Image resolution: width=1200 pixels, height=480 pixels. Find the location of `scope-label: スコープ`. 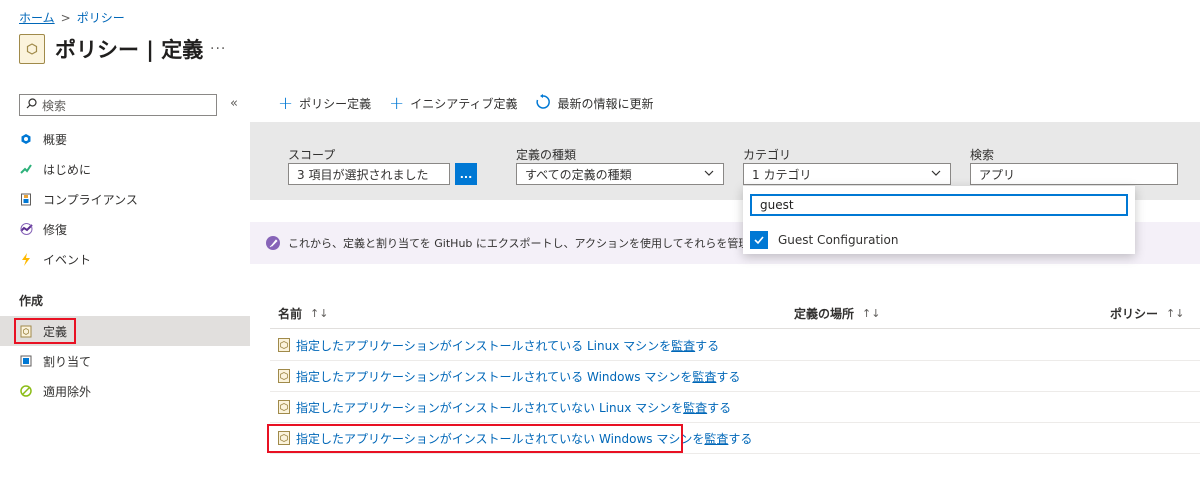

scope-label: スコープ is located at coordinates (312, 155).